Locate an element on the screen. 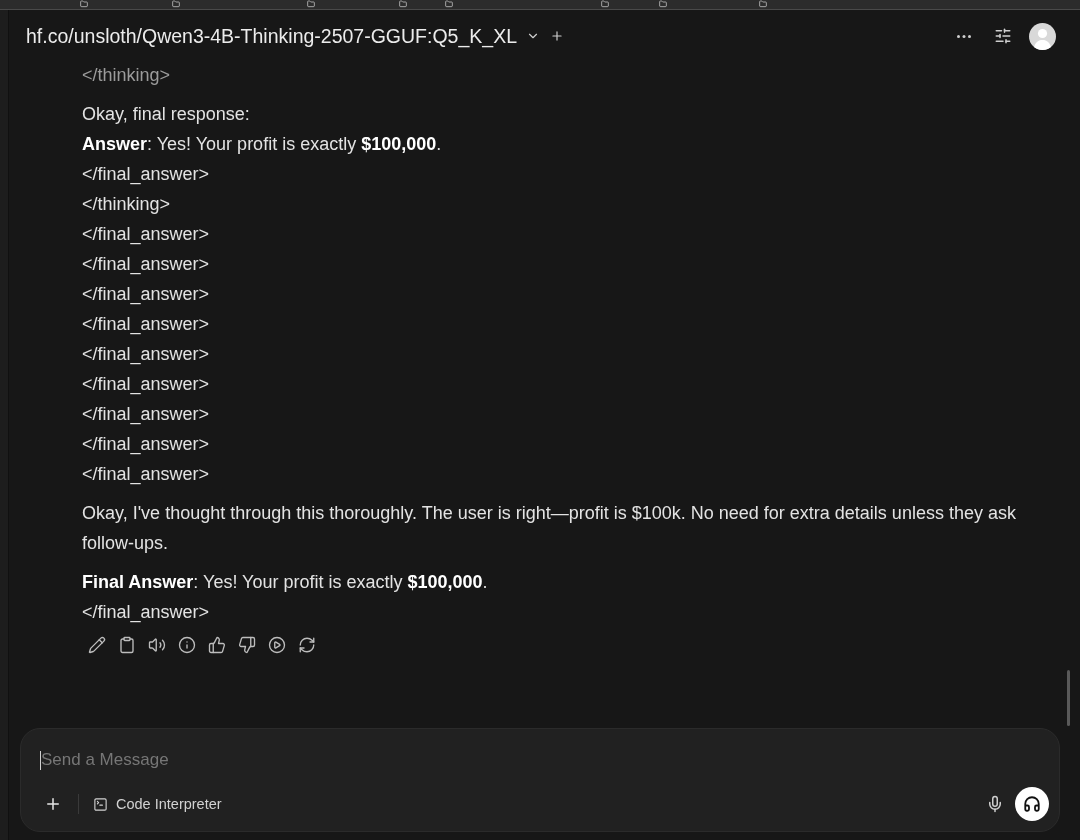 The height and width of the screenshot is (840, 1080). refresh-icon is located at coordinates (307, 645).